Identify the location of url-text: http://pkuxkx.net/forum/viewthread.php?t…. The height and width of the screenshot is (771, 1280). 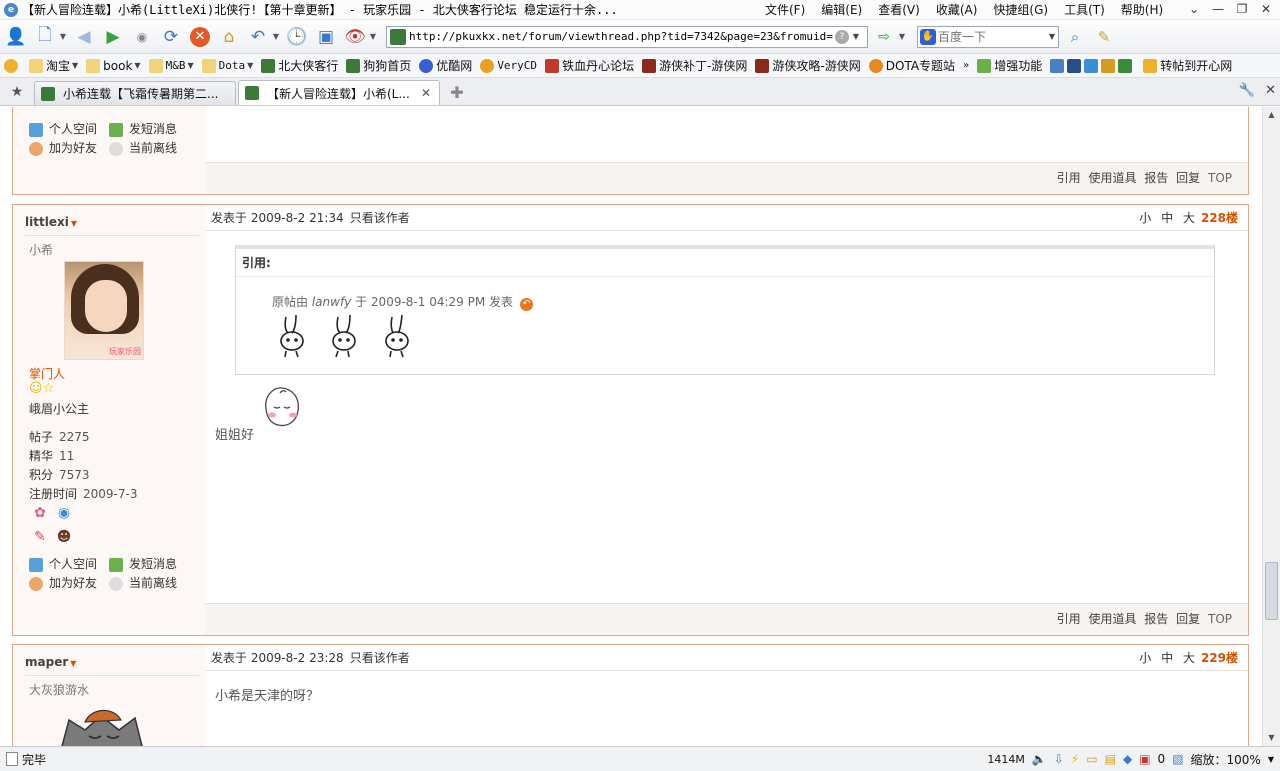
(621, 36).